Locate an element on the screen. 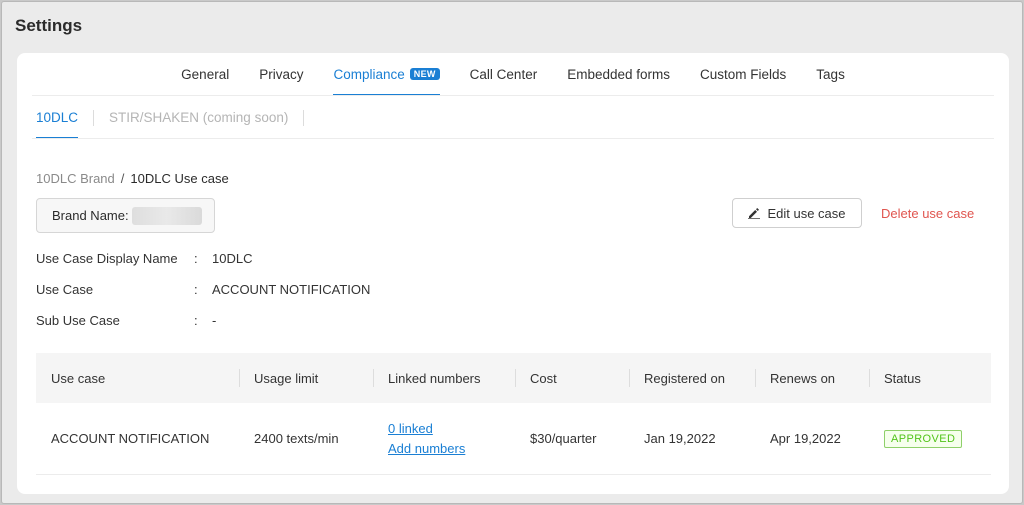  linked-count-link: 0 linked is located at coordinates (451, 429).